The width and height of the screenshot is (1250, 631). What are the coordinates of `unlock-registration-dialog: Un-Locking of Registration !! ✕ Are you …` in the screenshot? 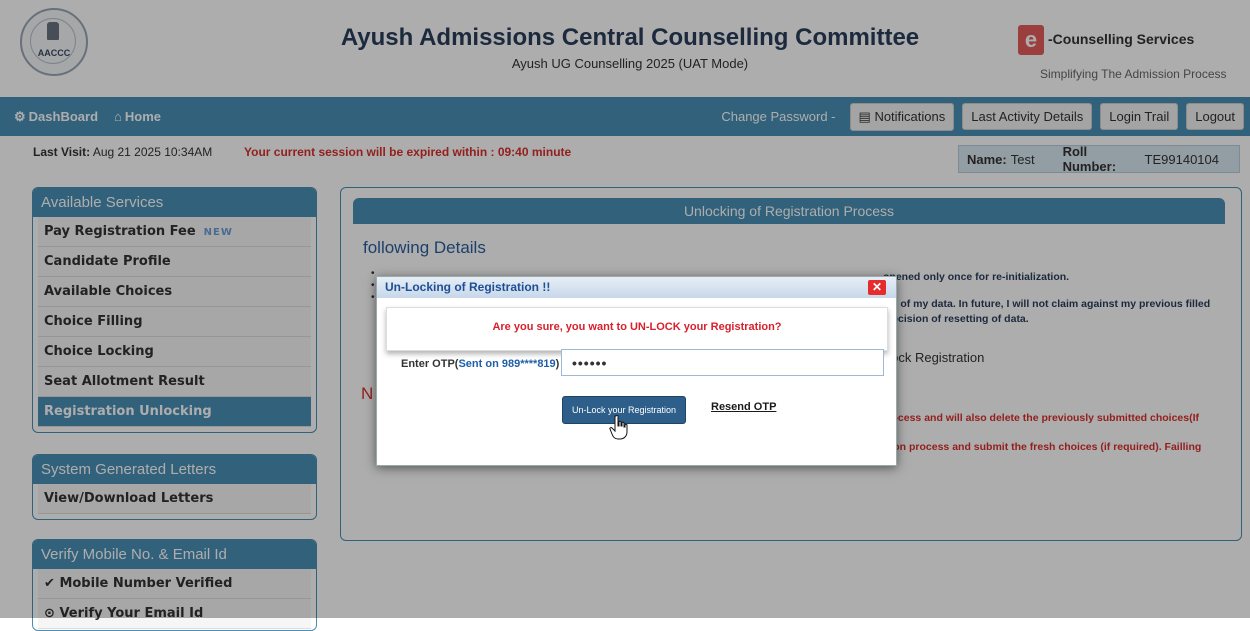 It's located at (636, 371).